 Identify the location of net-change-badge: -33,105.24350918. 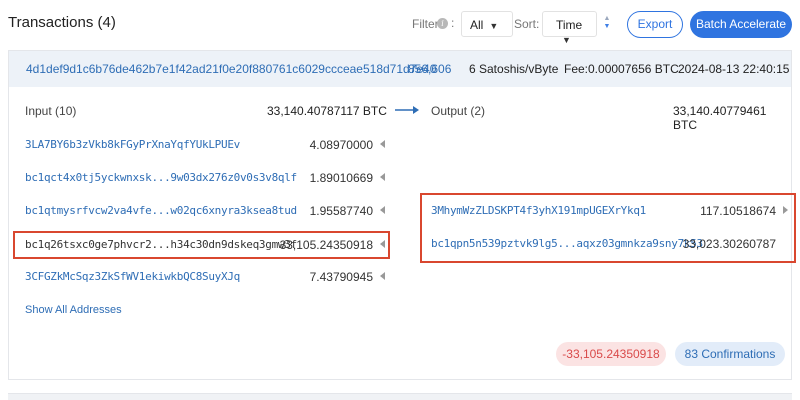
(611, 354).